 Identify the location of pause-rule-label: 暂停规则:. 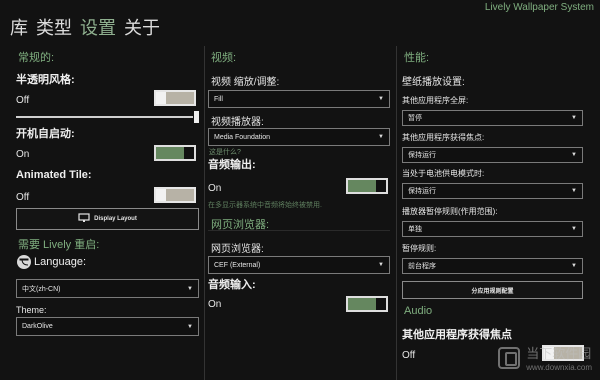
(419, 248).